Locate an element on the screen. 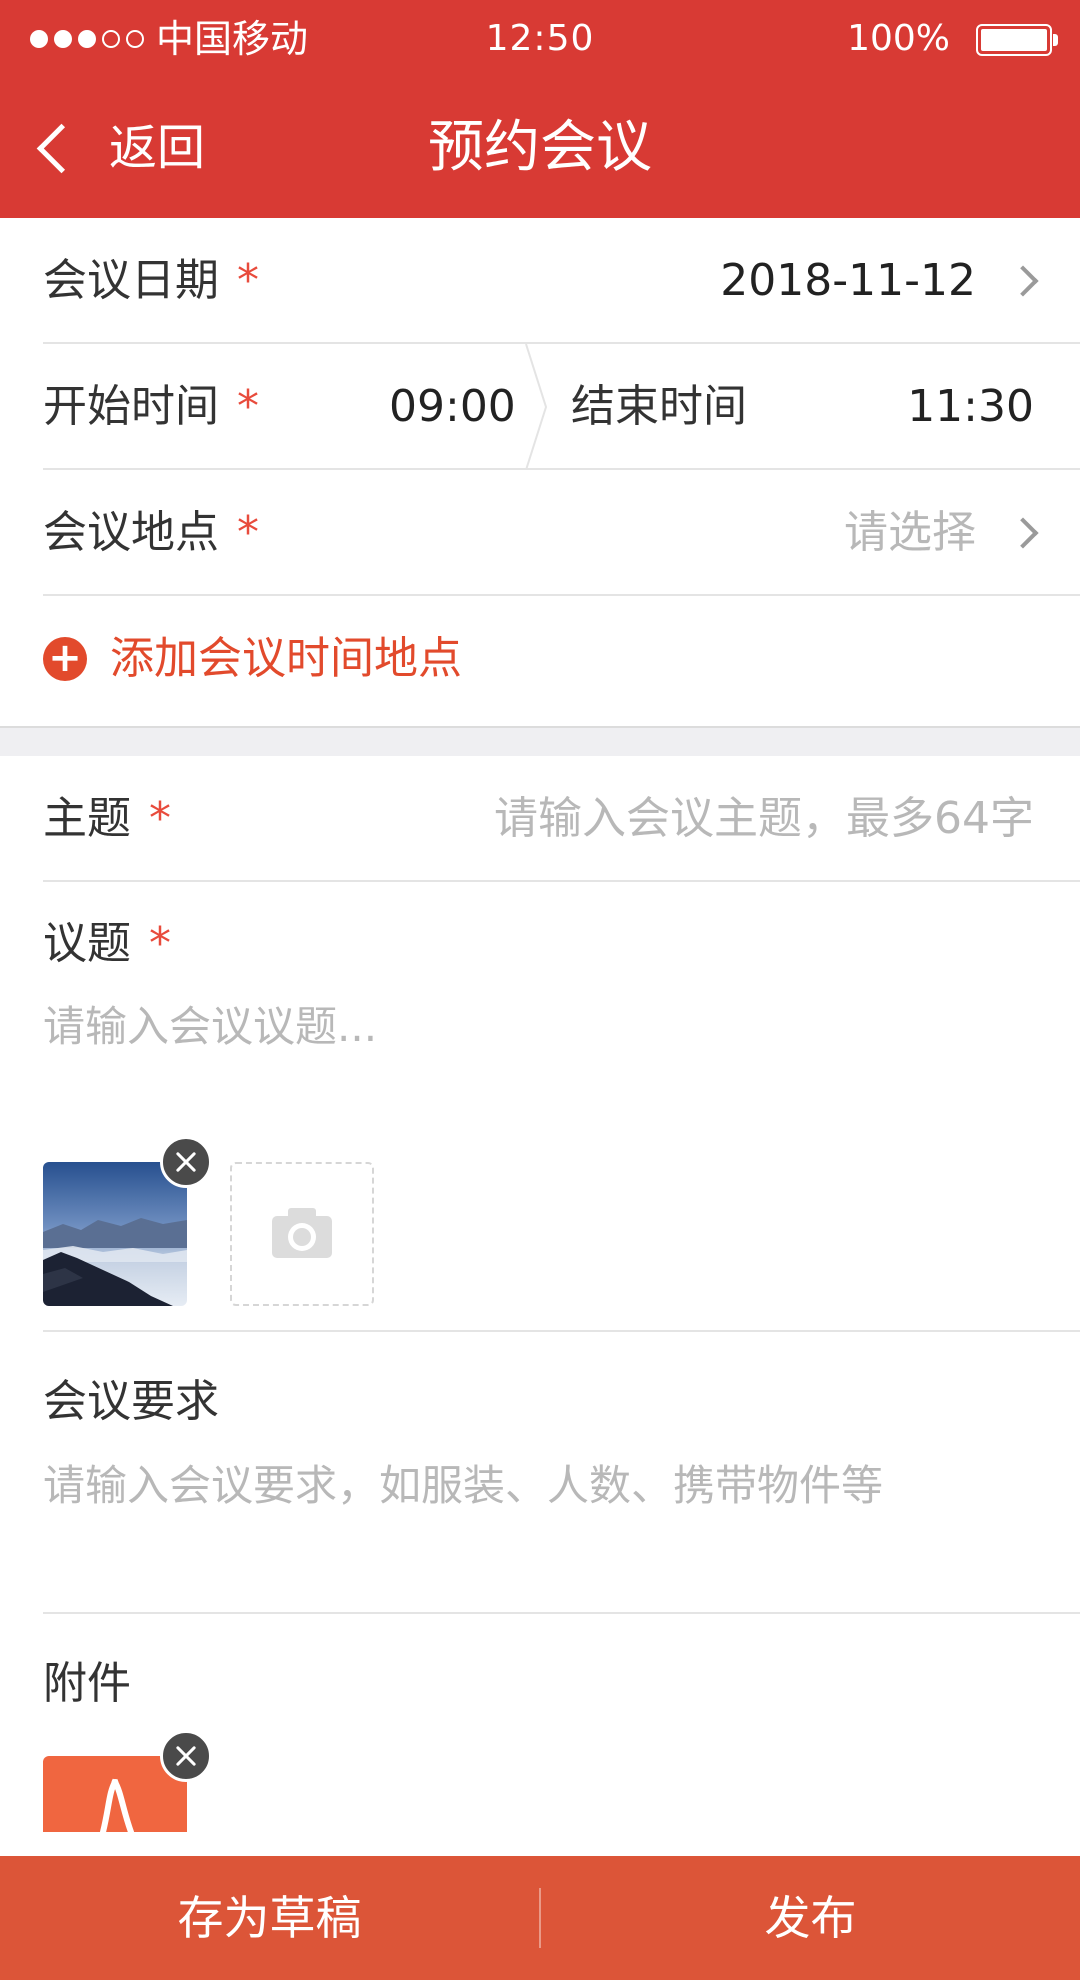 The image size is (1080, 1980). end-time-value: 11:30 is located at coordinates (970, 407).